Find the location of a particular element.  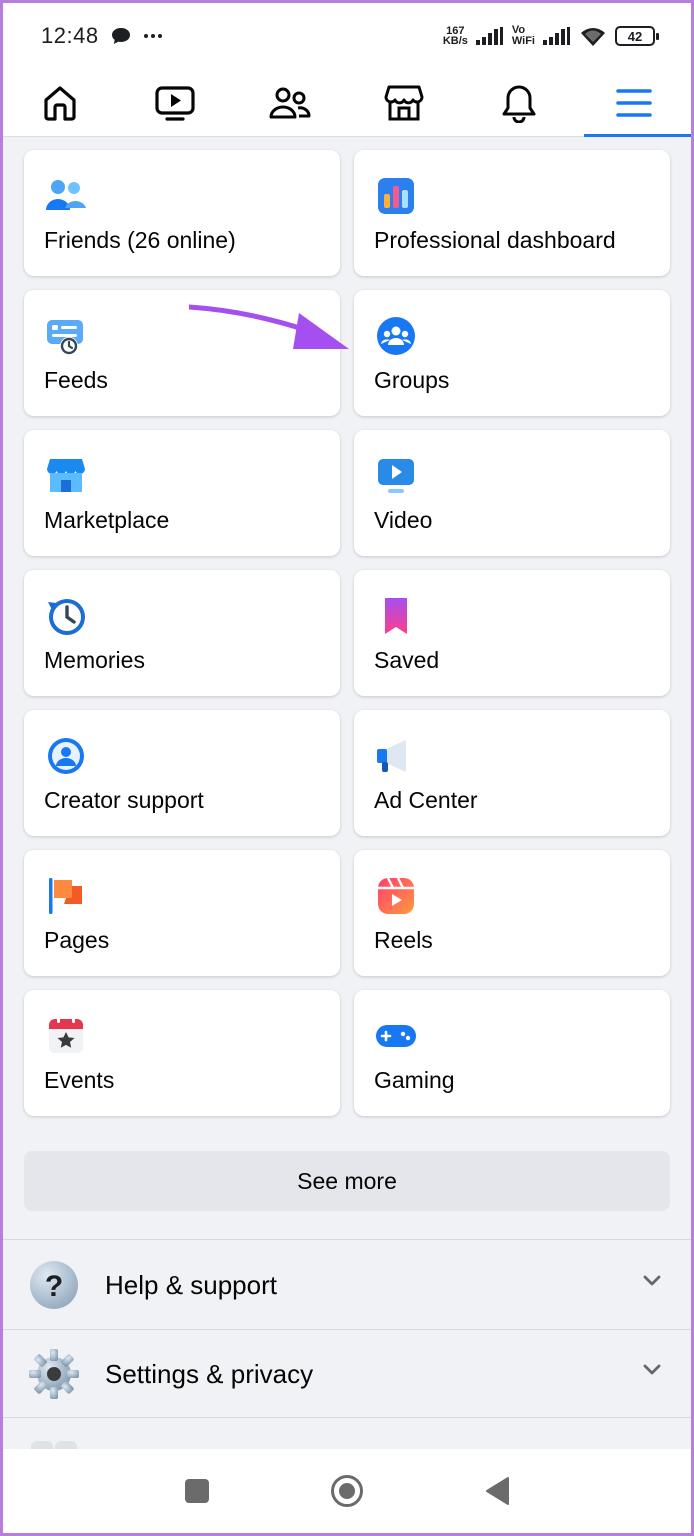

shortcut-label: Saved is located at coordinates (407, 660).